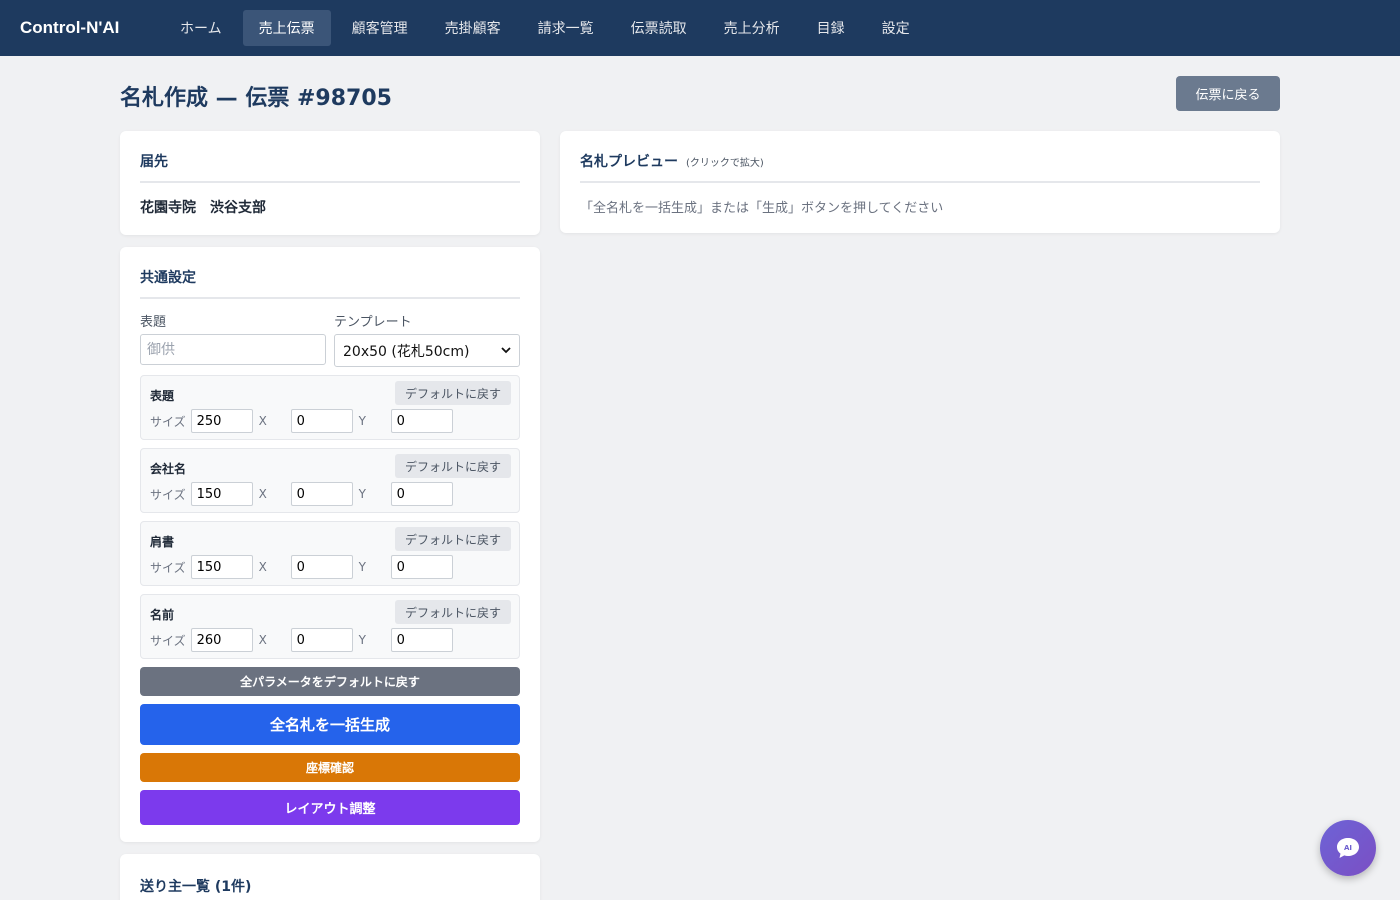 This screenshot has height=900, width=1400. What do you see at coordinates (920, 167) in the screenshot?
I see `preview-title-row: 名札プレビュー (クリックで拡大)` at bounding box center [920, 167].